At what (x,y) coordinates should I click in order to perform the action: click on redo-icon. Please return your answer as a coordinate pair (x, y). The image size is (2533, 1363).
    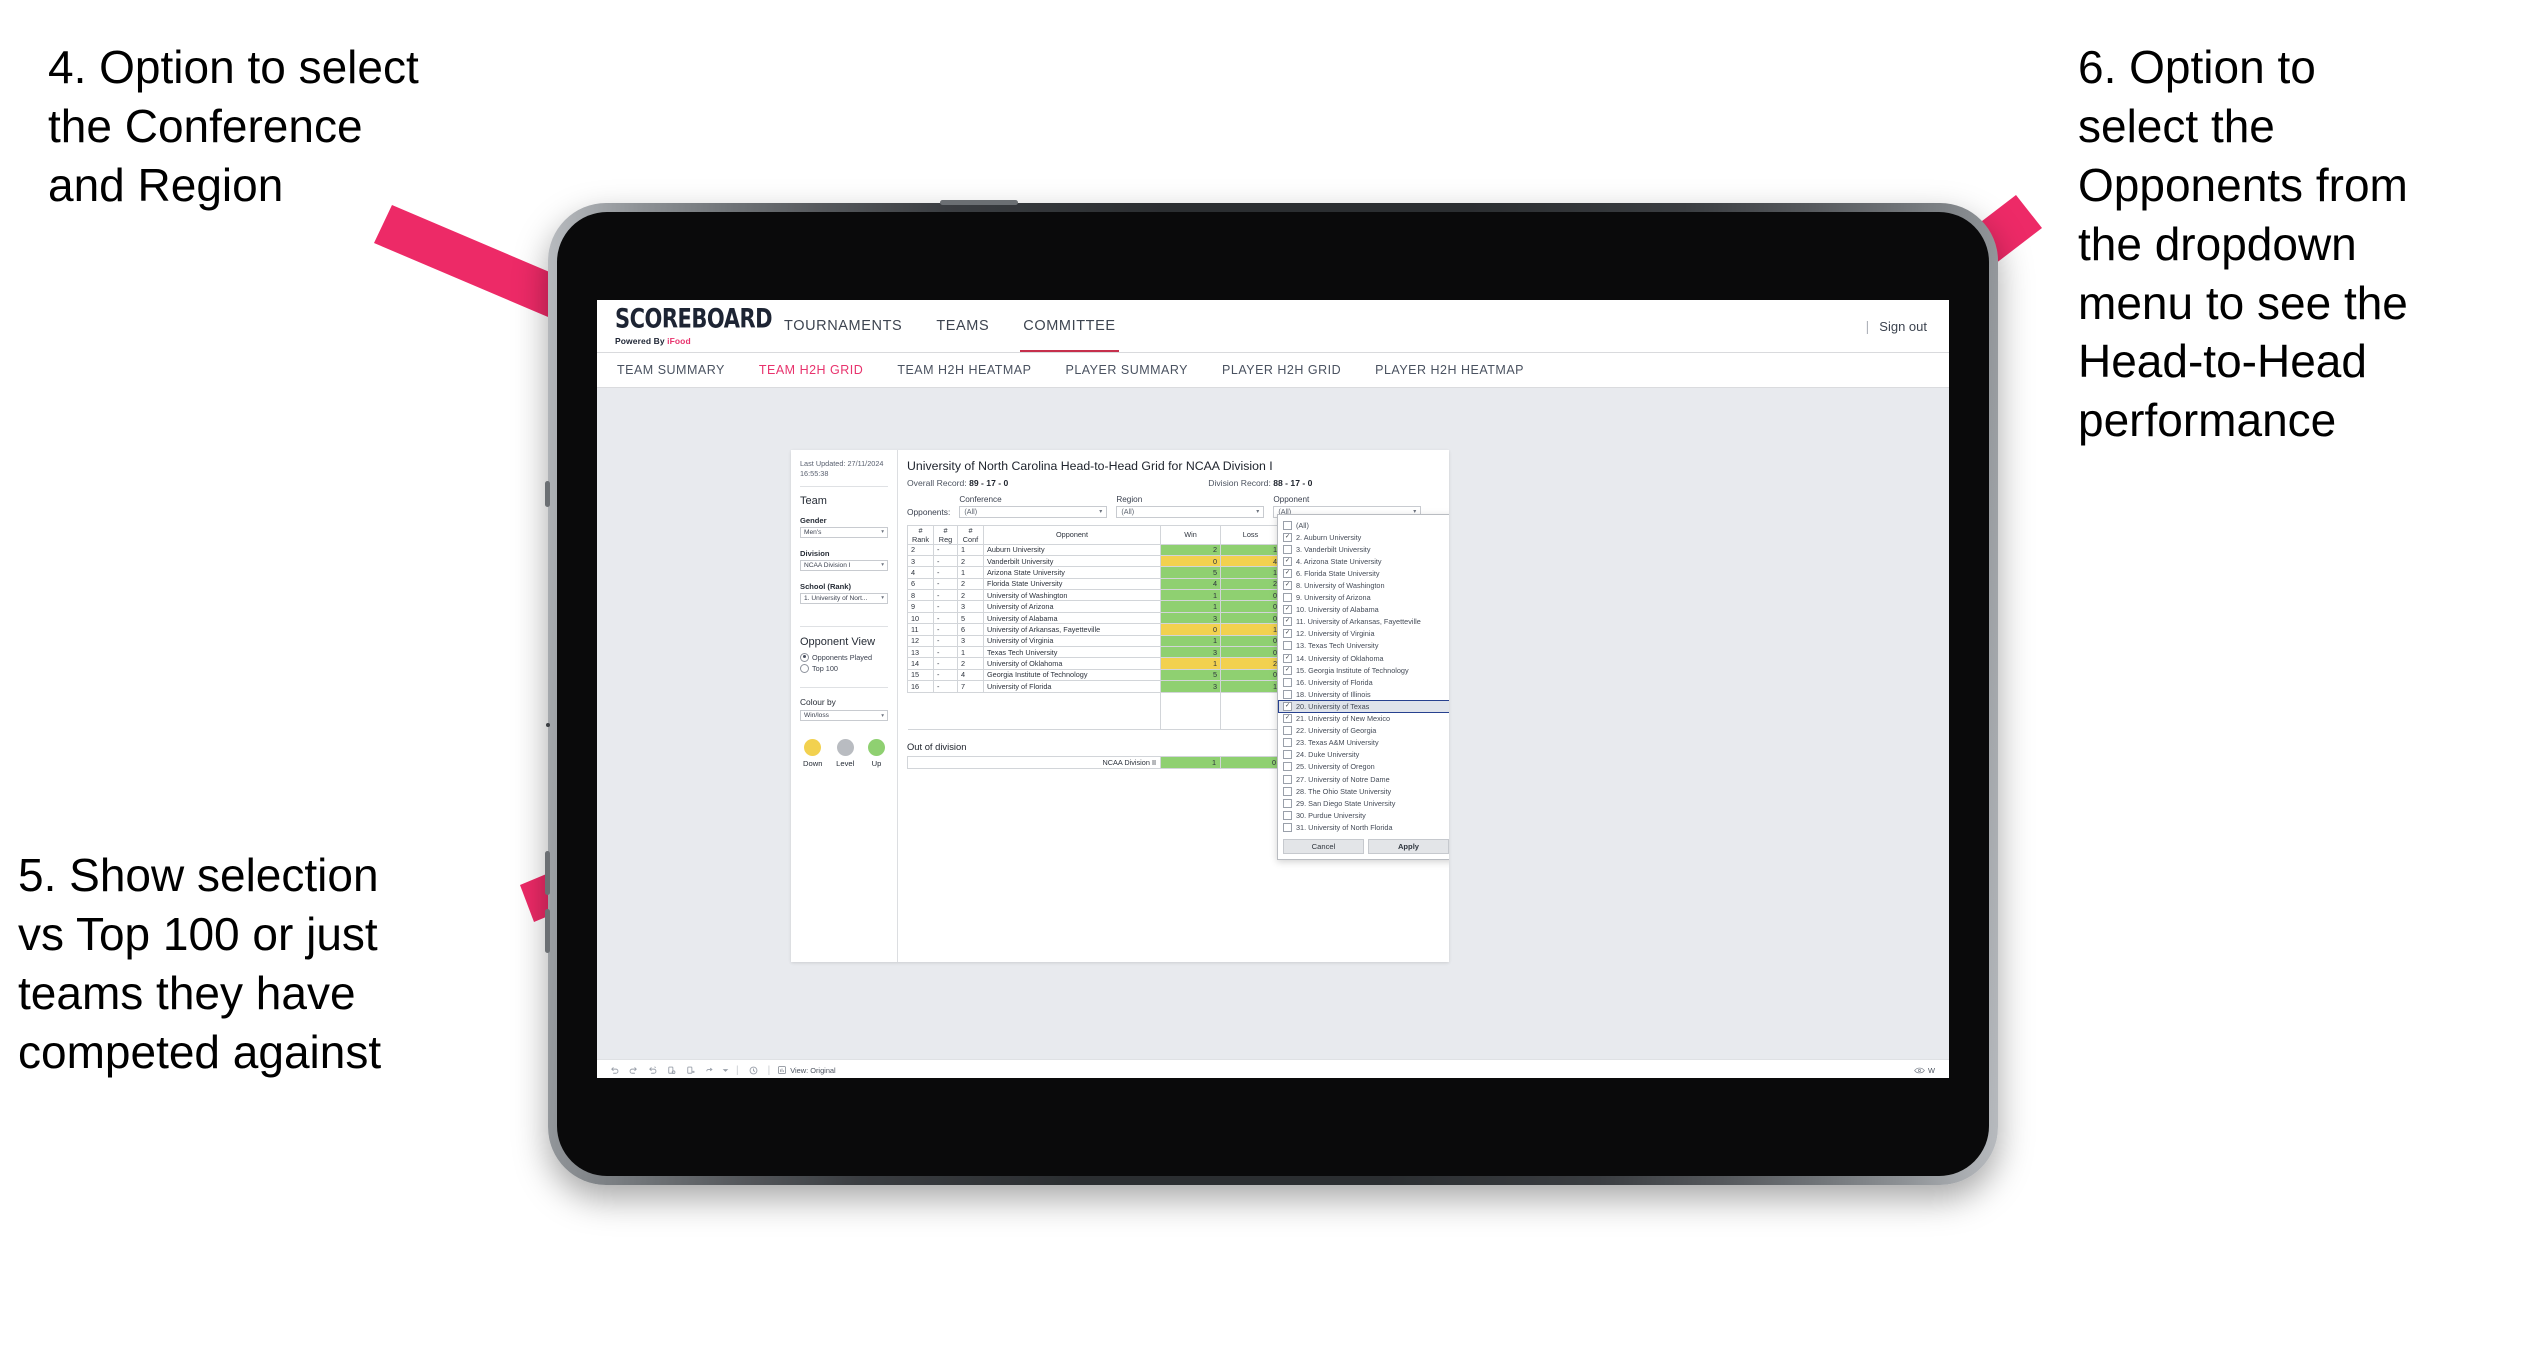
    Looking at the image, I should click on (633, 1069).